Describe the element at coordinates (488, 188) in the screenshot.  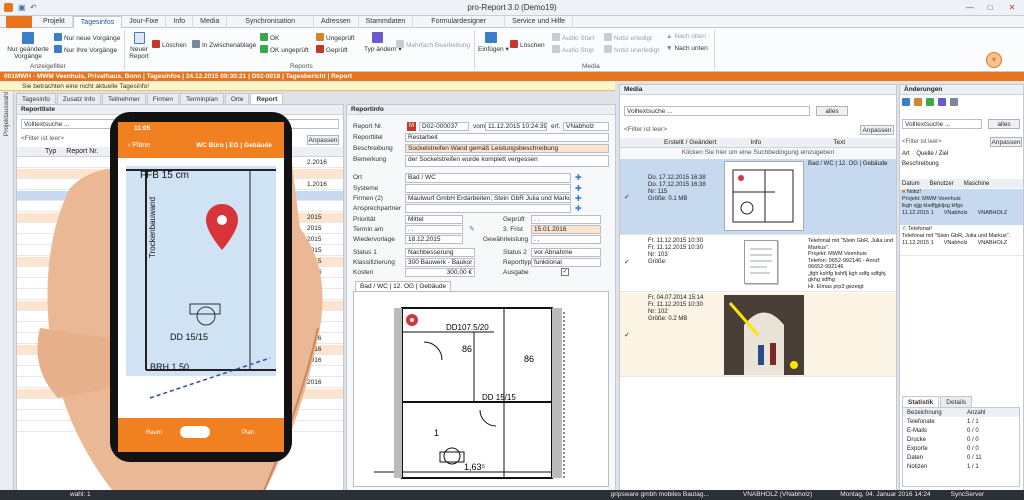
I see `systems-field` at that location.